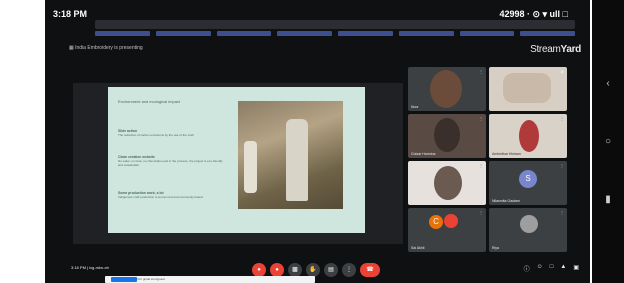  Describe the element at coordinates (349, 270) in the screenshot. I see `more-options-button: ⋮` at that location.